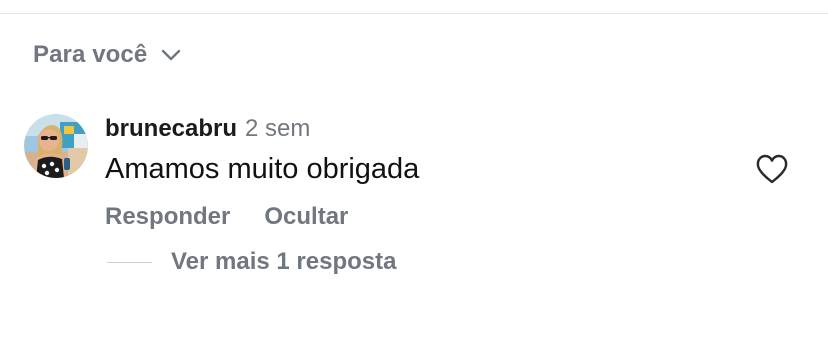 The height and width of the screenshot is (351, 828). Describe the element at coordinates (129, 262) in the screenshot. I see `reply-thread-line` at that location.